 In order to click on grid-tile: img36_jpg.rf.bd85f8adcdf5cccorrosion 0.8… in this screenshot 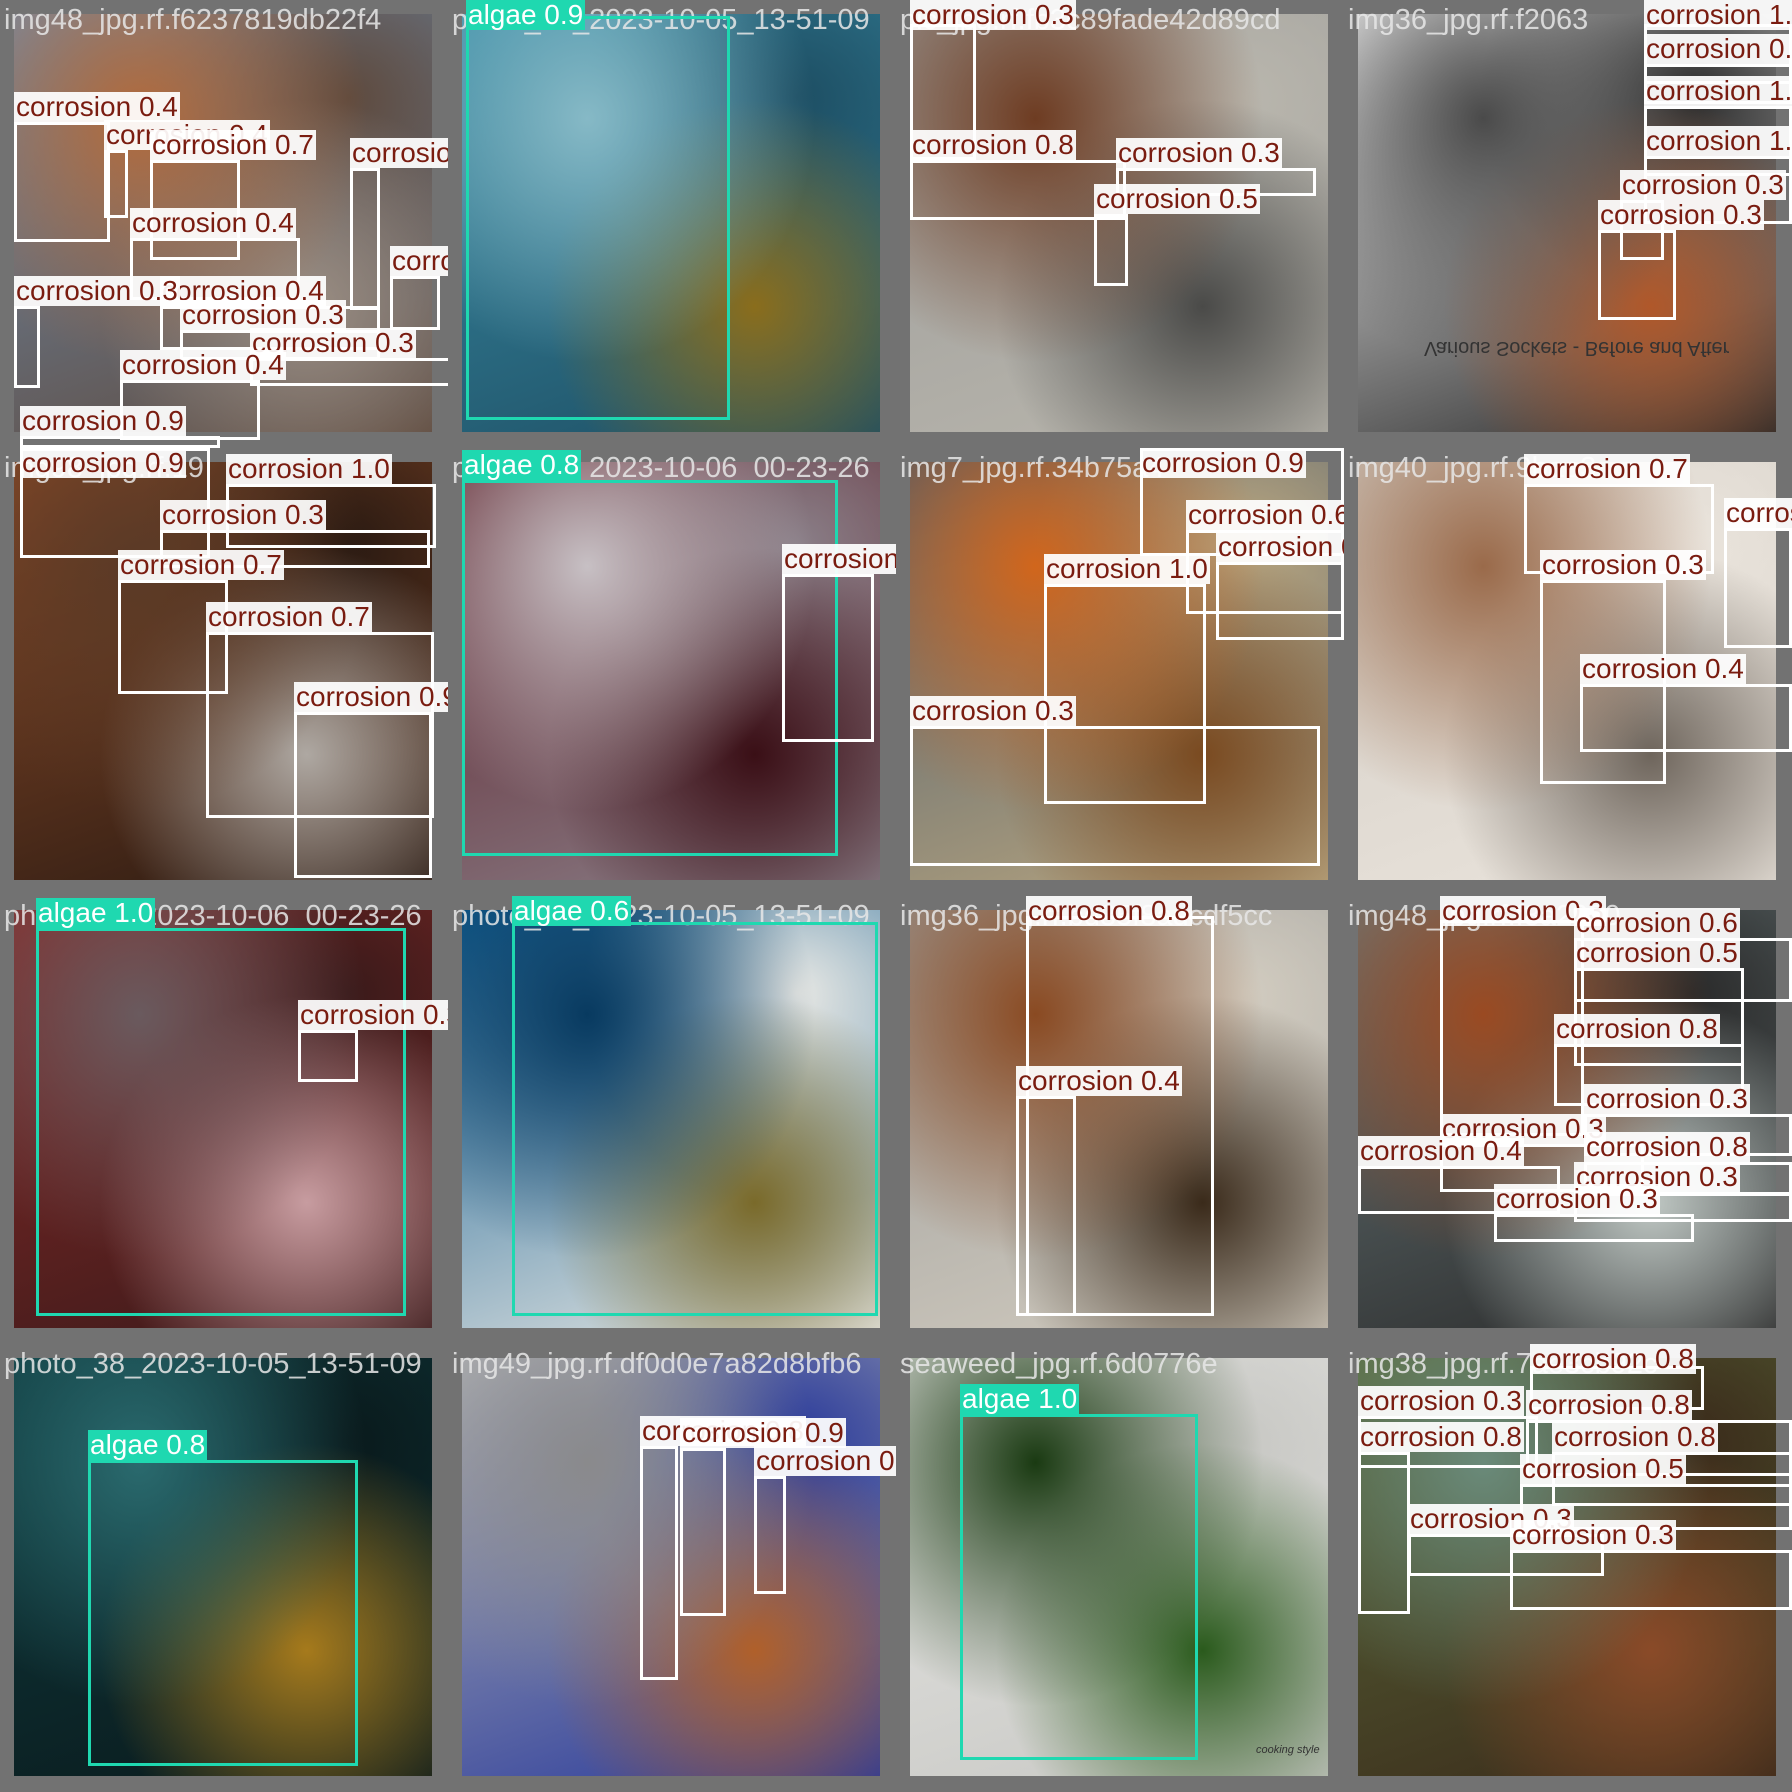, I will do `click(1120, 1120)`.